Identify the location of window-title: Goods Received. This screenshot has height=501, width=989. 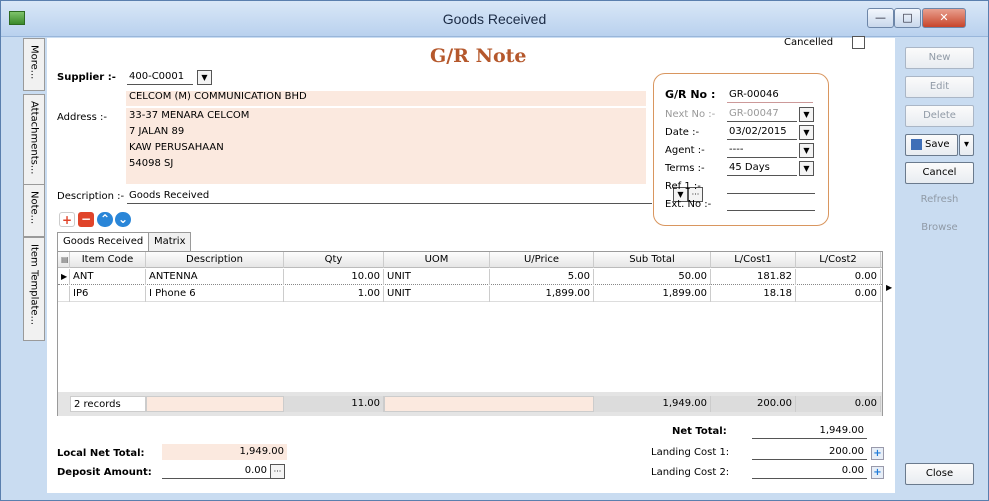
(494, 19).